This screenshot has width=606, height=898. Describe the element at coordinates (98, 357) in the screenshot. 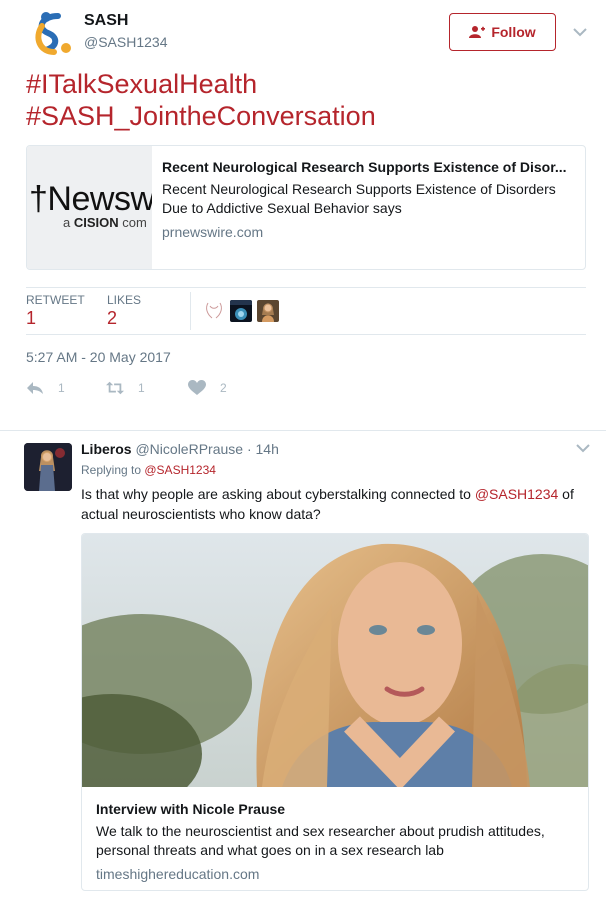

I see `tweet-timestamp: 5:27 AM - 20 May 2017` at that location.